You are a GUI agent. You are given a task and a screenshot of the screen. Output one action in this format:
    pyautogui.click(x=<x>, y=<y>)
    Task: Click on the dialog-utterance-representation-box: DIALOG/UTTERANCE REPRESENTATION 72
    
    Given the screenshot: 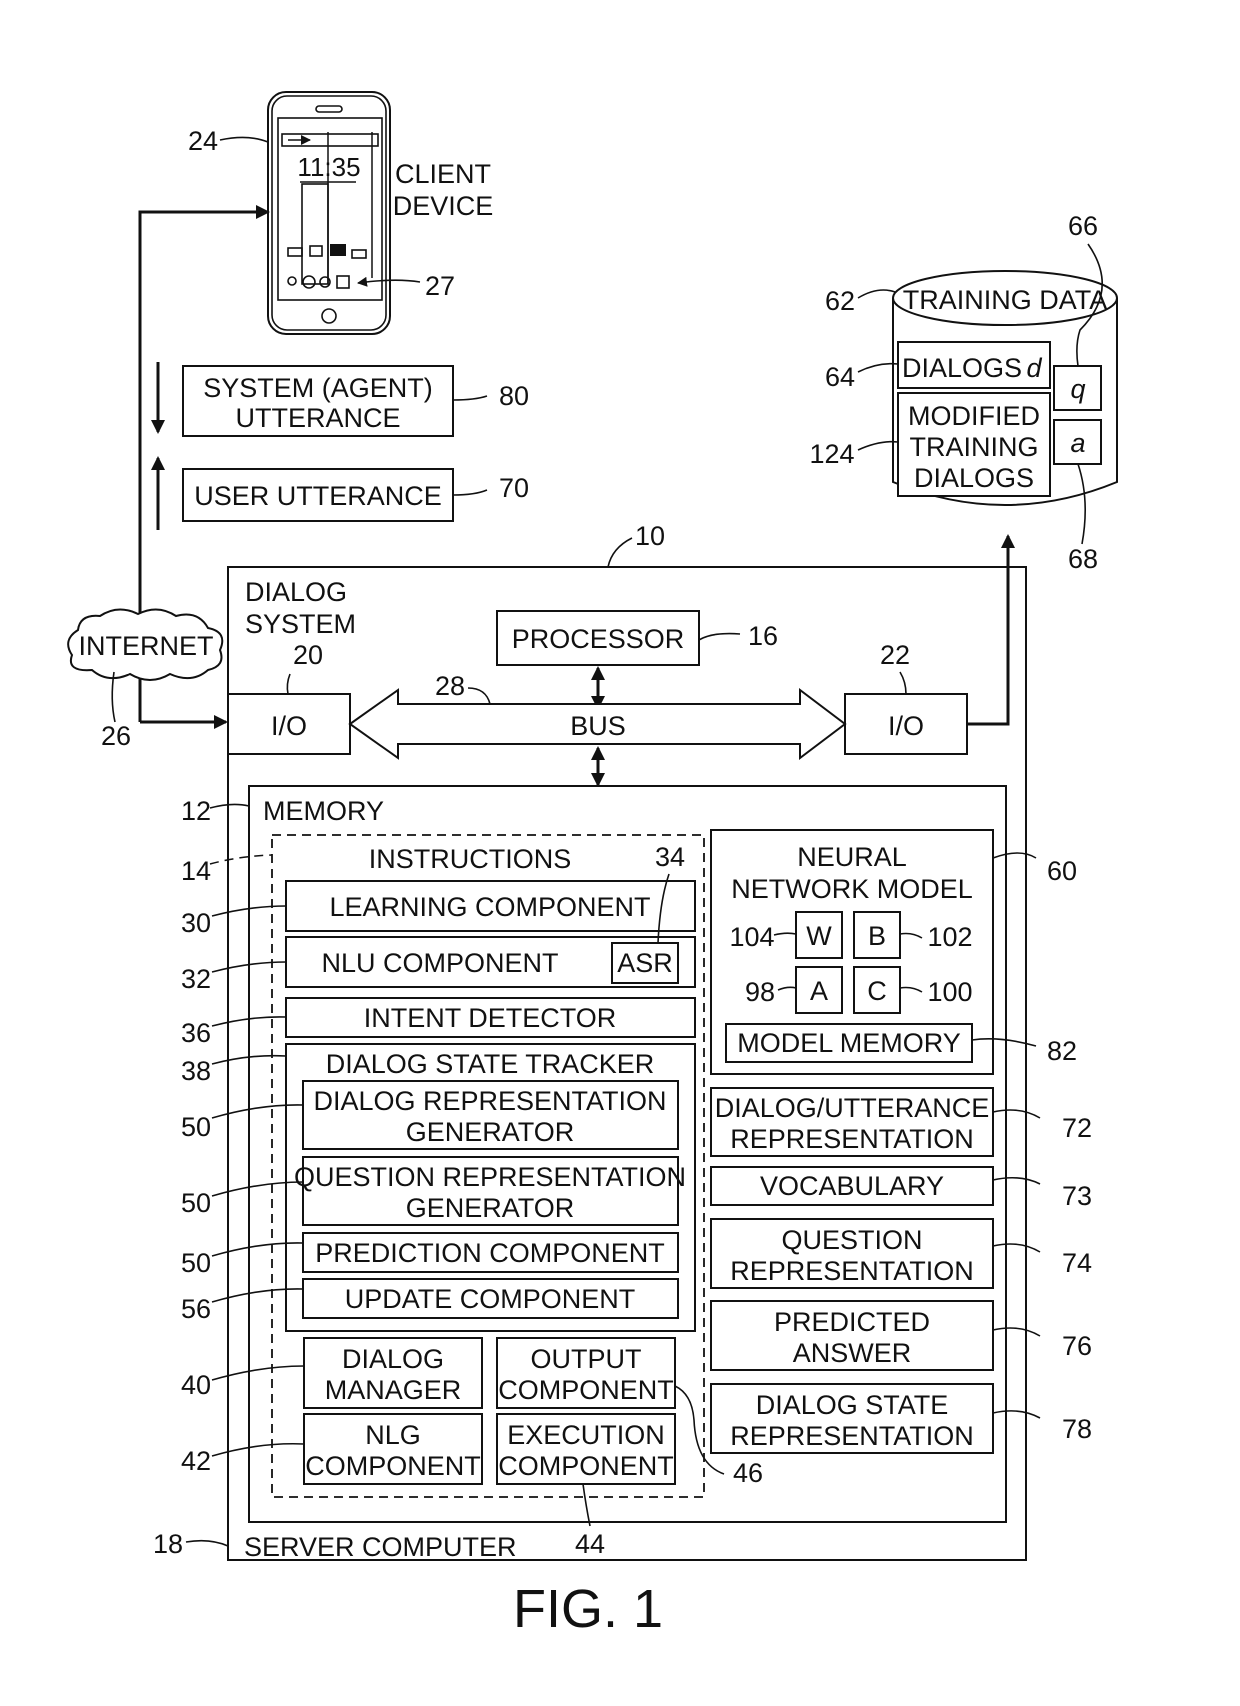 What is the action you would take?
    pyautogui.click(x=901, y=1122)
    